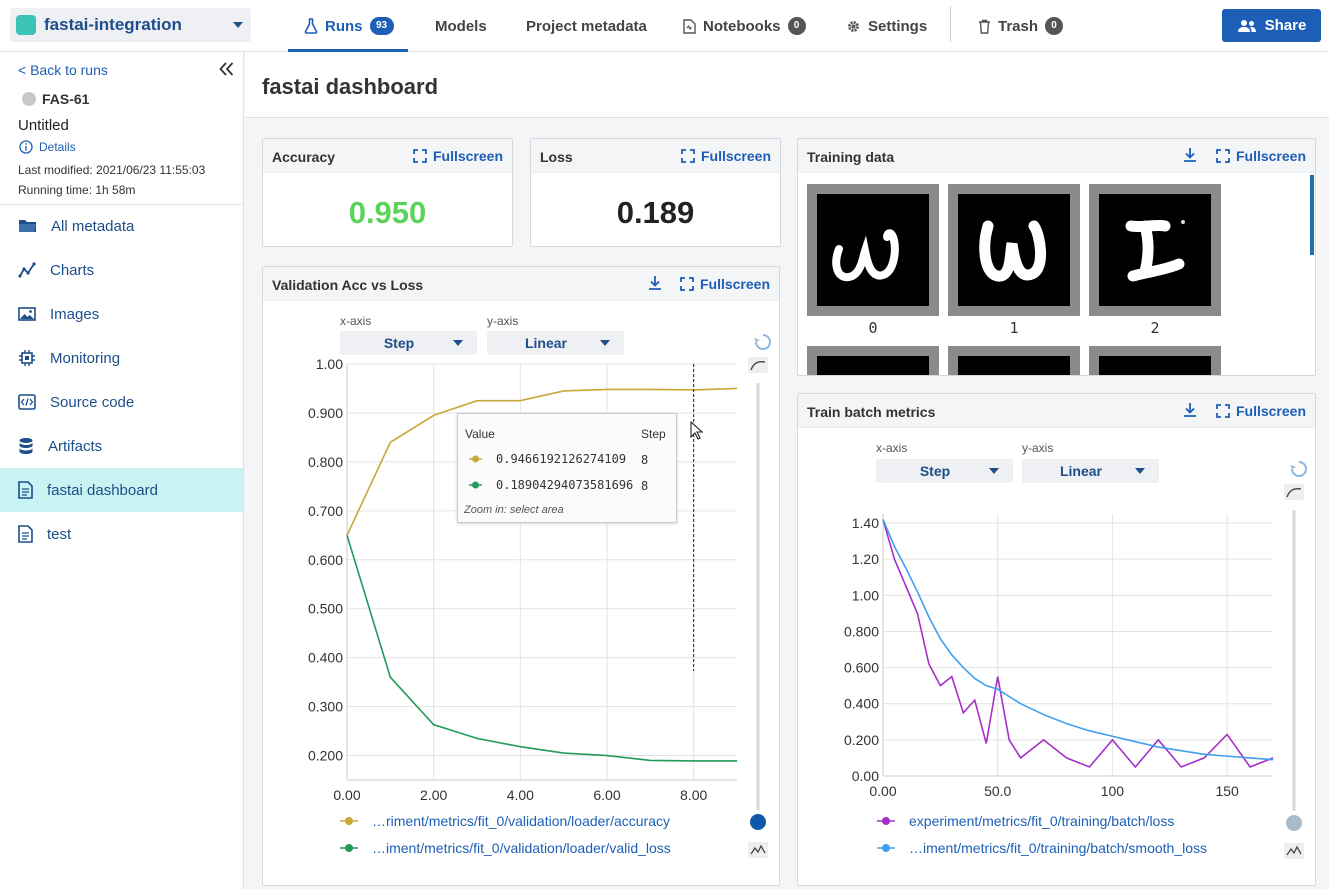 The image size is (1329, 889). Describe the element at coordinates (27, 402) in the screenshot. I see `code-icon` at that location.